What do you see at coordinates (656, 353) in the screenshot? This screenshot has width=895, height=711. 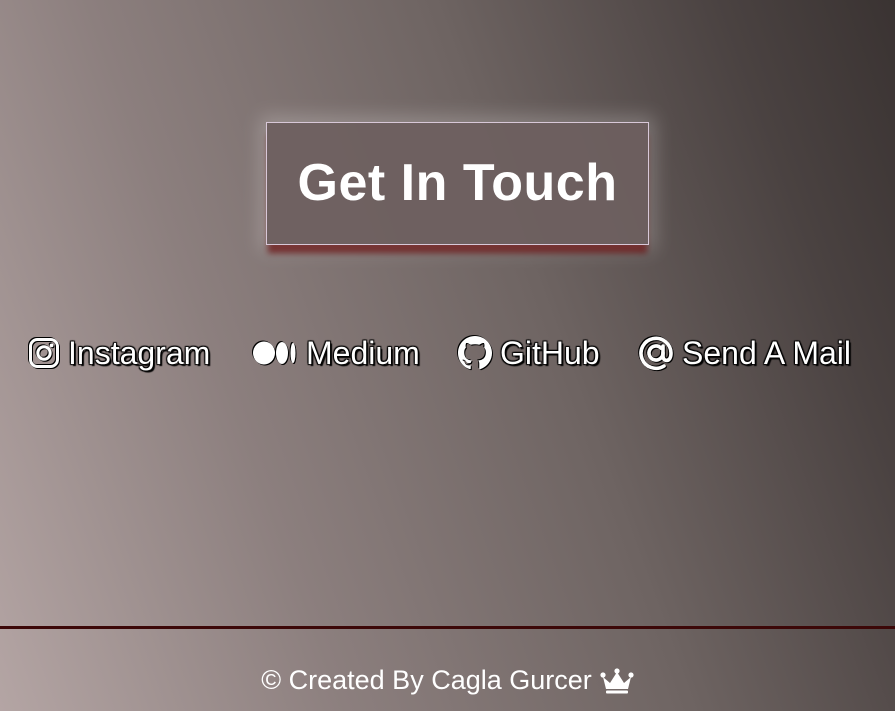 I see `at-sign-icon` at bounding box center [656, 353].